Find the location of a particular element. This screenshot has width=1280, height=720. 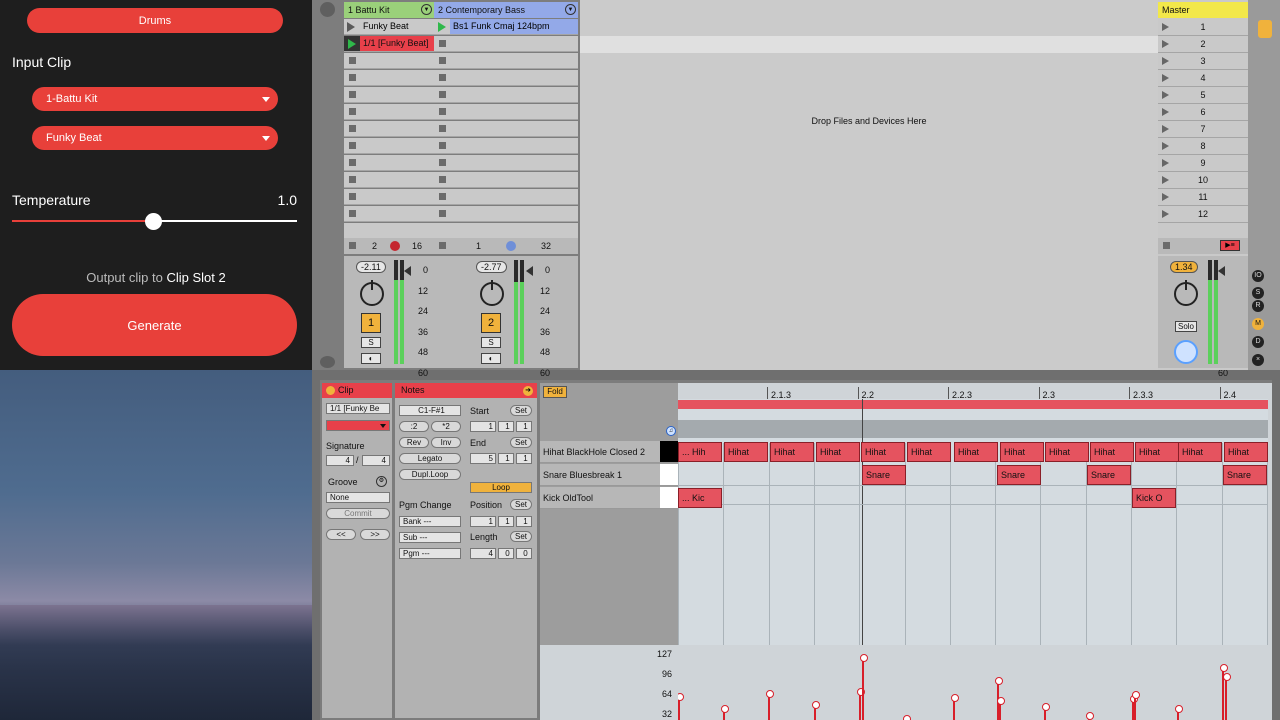

scene-launch: 5 is located at coordinates (1203, 95).